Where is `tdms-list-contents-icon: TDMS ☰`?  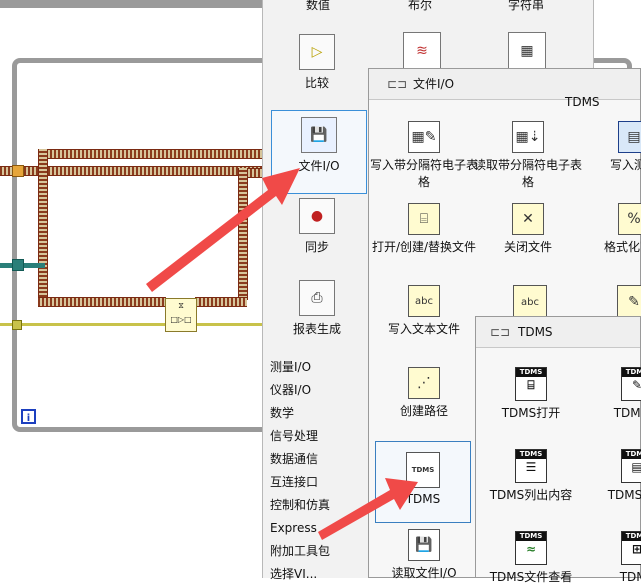
tdms-list-contents-icon: TDMS ☰ is located at coordinates (531, 466).